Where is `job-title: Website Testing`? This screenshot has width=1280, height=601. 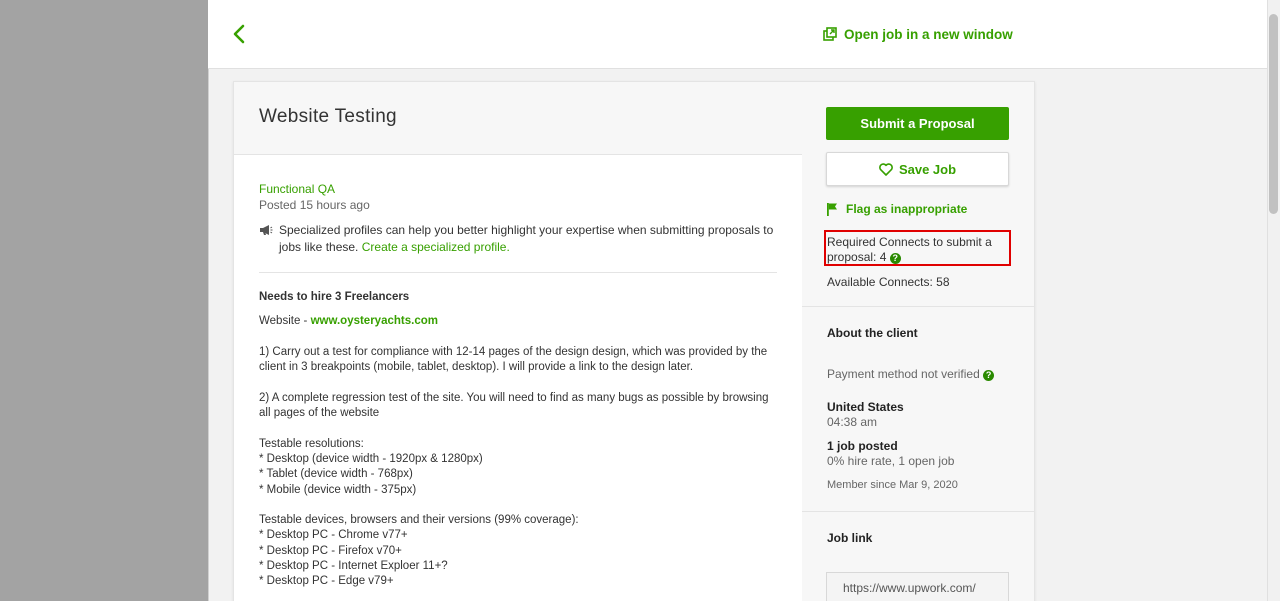 job-title: Website Testing is located at coordinates (328, 116).